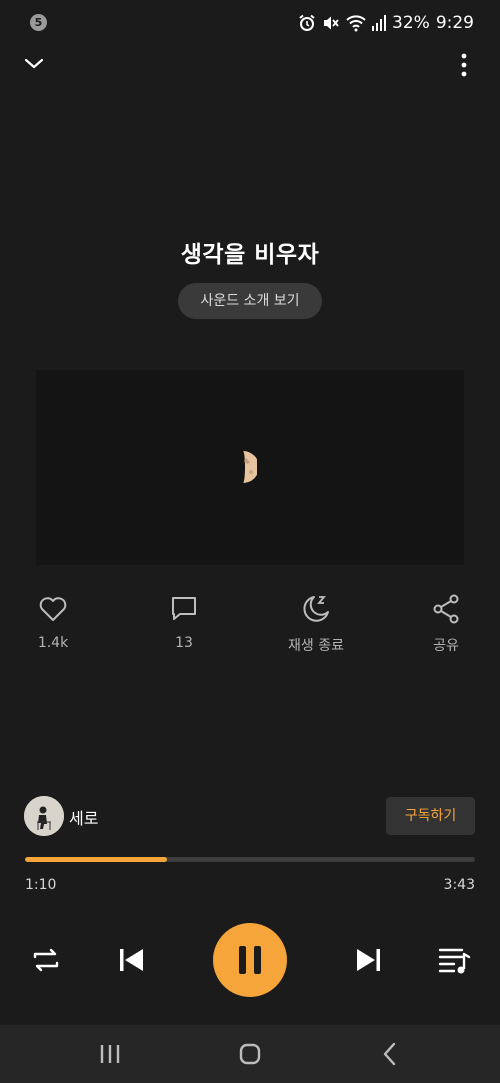 The image size is (500, 1083). I want to click on moon-image, so click(250, 467).